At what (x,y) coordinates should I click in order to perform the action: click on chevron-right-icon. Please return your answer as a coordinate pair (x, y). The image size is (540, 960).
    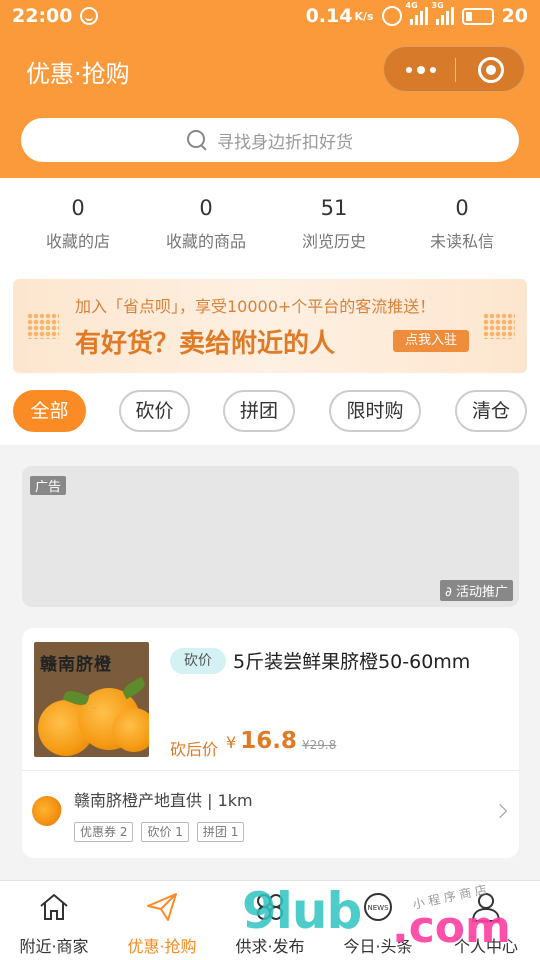
    Looking at the image, I should click on (500, 811).